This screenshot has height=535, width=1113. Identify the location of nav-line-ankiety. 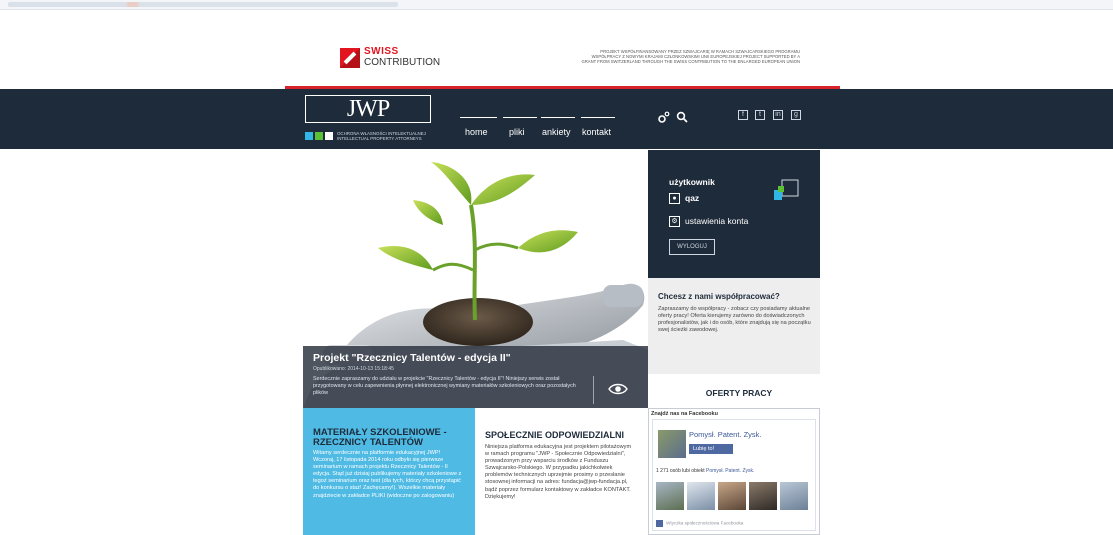
(558, 117).